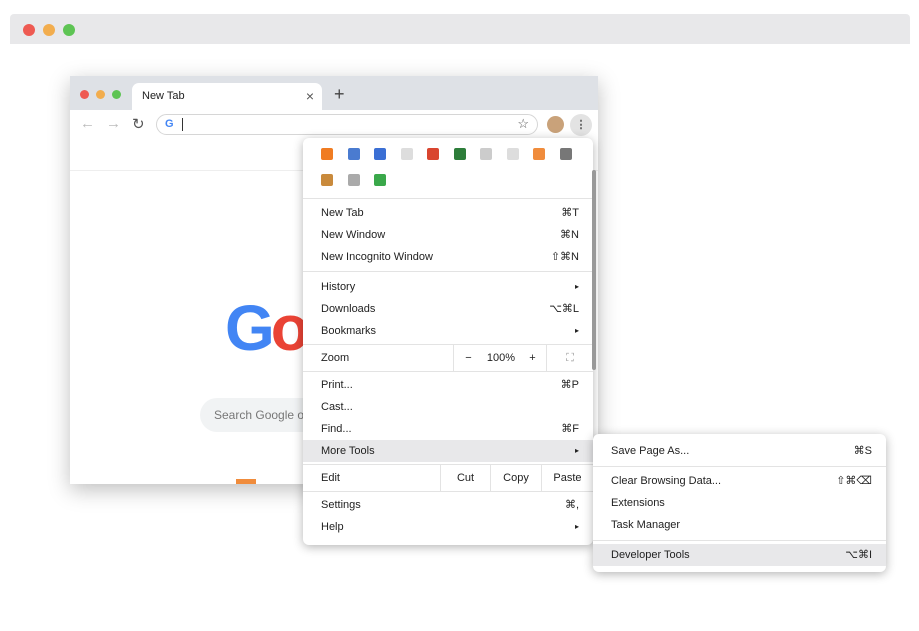 This screenshot has height=631, width=919. What do you see at coordinates (569, 358) in the screenshot?
I see `fullscreen-icon: ⛶` at bounding box center [569, 358].